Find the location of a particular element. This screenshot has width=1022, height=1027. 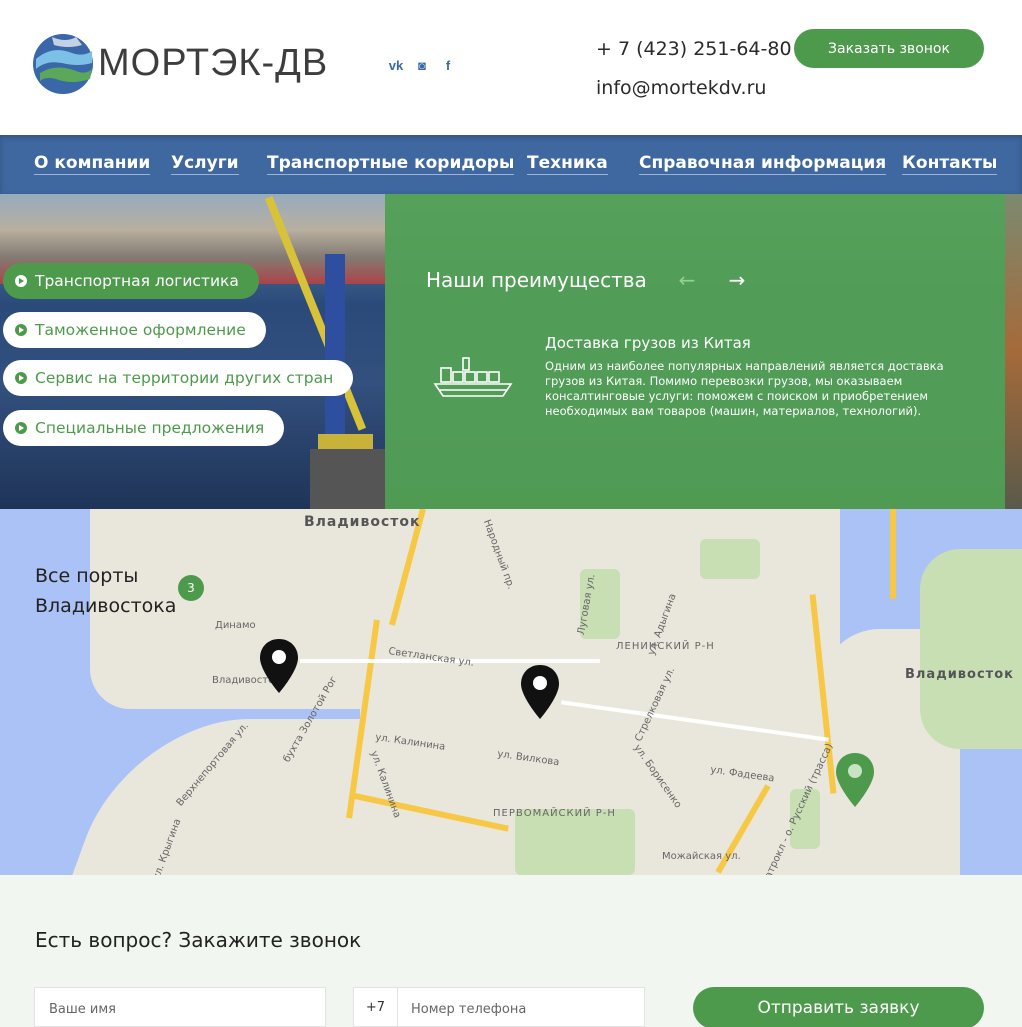

service-menu-label: Сервис на территории других стран is located at coordinates (184, 378).